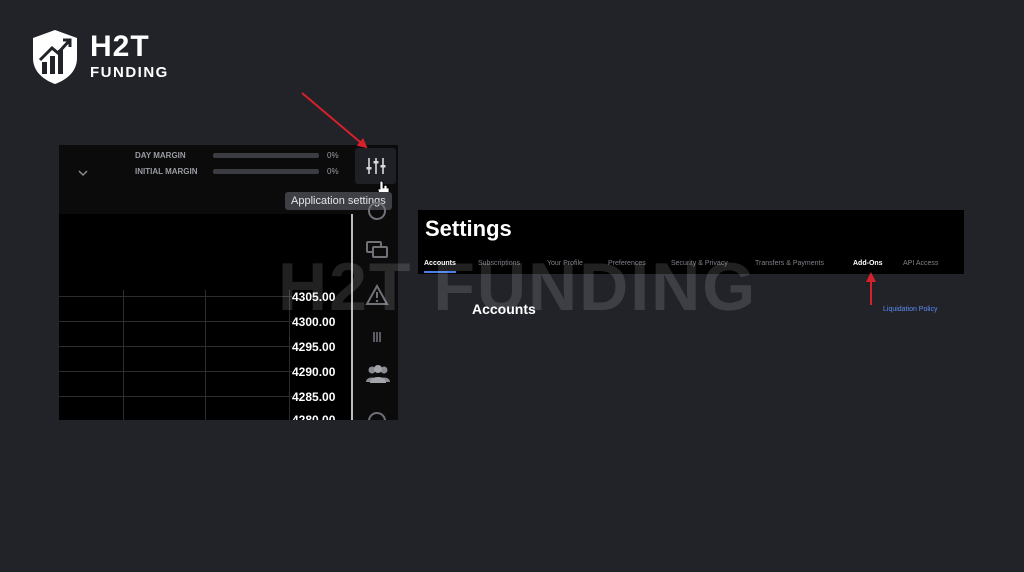  Describe the element at coordinates (378, 374) in the screenshot. I see `users-icon` at that location.